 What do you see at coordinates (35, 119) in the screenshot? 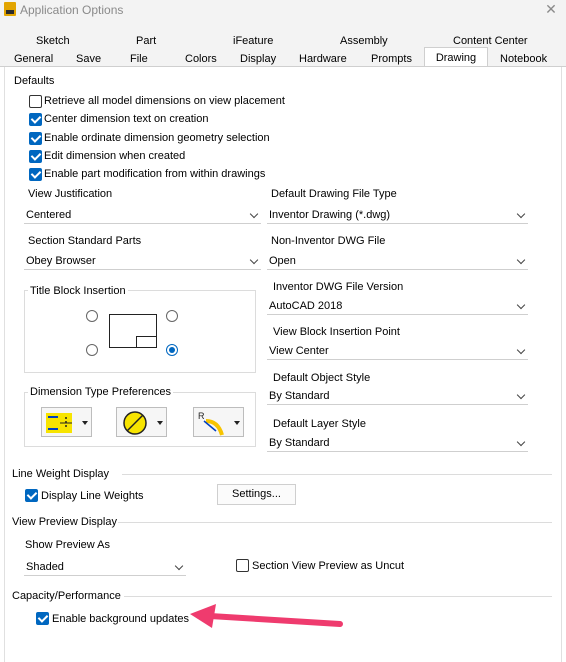
I see `center-dimension-checkbox` at bounding box center [35, 119].